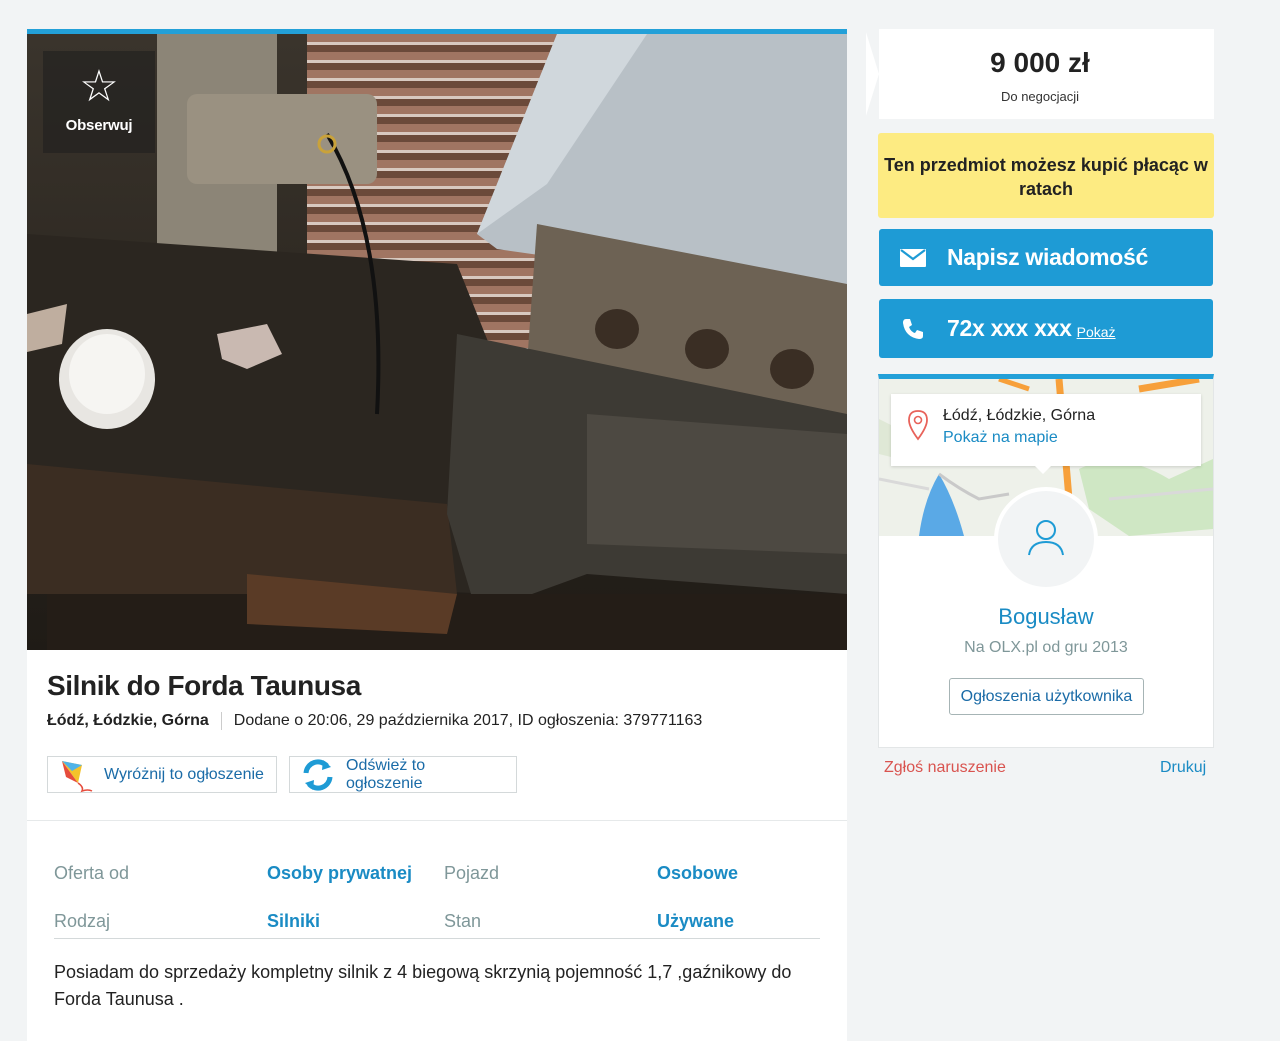 The image size is (1280, 1041). I want to click on show-on-map-link: Pokaż na mapie, so click(1000, 438).